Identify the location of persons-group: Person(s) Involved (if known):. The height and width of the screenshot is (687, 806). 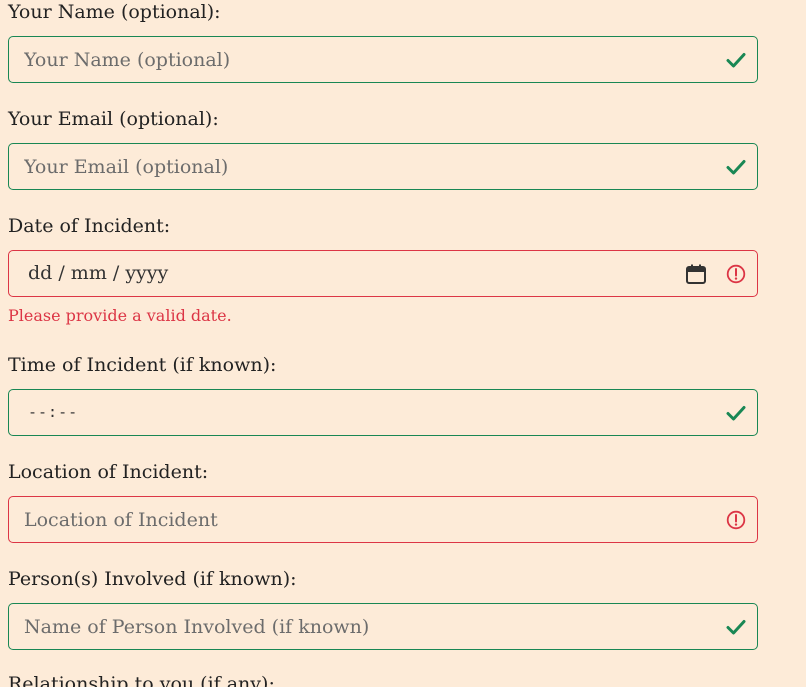
(383, 608).